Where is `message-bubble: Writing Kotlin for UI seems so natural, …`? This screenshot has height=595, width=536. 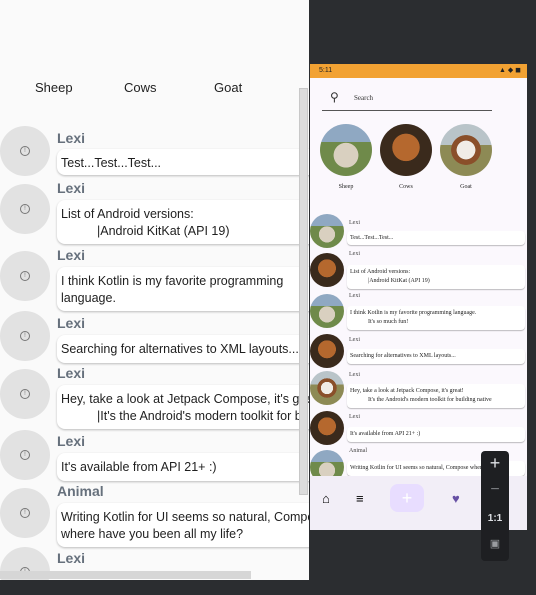
message-bubble: Writing Kotlin for UI seems so natural, … is located at coordinates (183, 525).